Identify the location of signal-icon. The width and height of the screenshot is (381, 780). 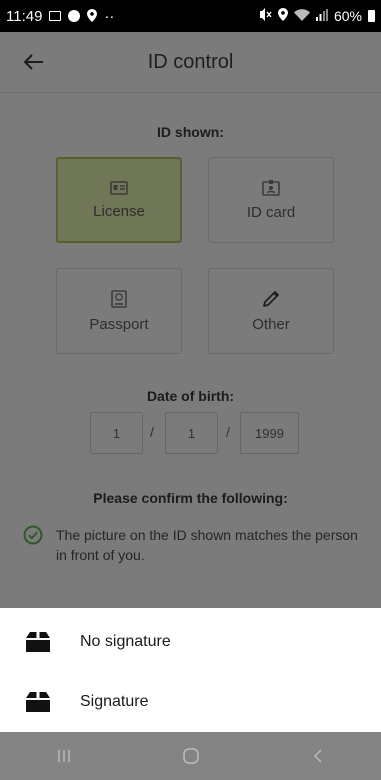
(321, 16).